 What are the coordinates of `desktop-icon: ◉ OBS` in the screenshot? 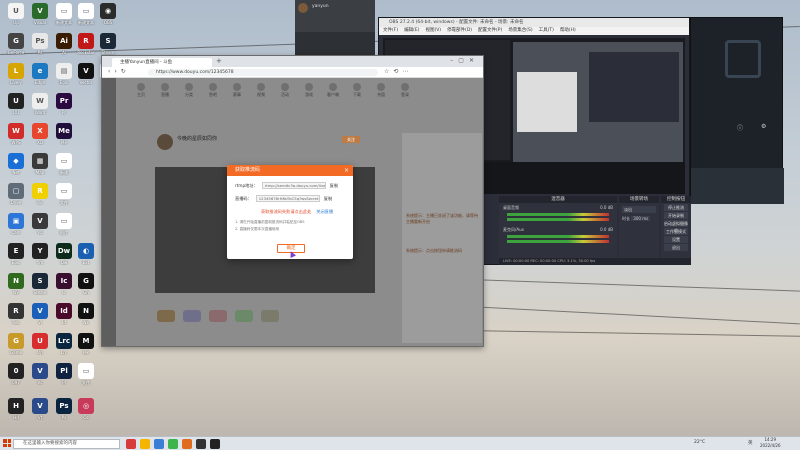 It's located at (108, 14).